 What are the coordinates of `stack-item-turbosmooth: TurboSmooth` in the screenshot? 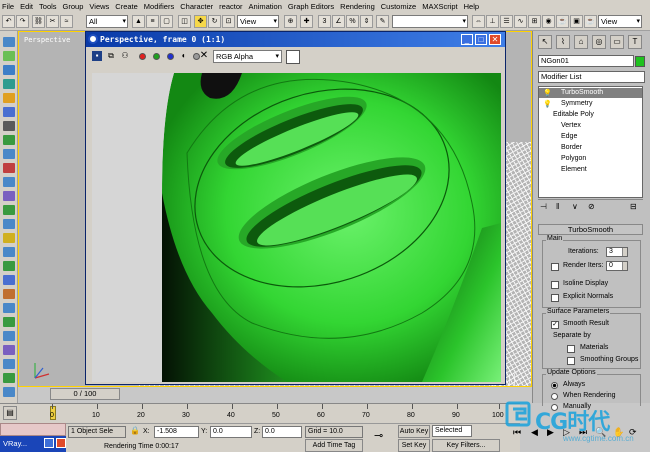 It's located at (590, 93).